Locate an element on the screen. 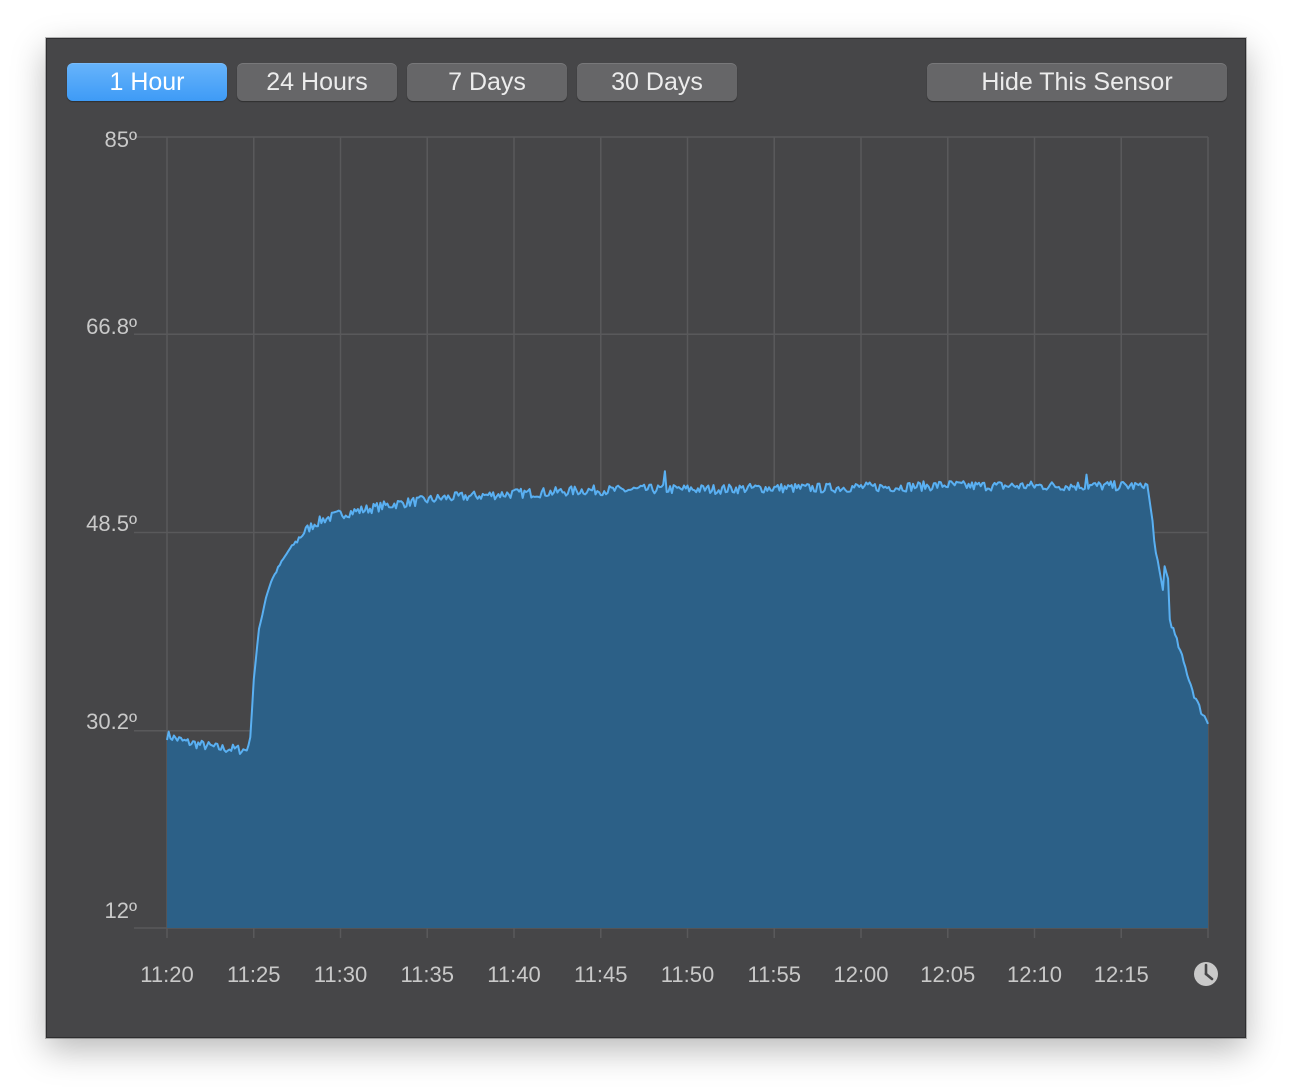 The height and width of the screenshot is (1092, 1292). x-tick-label: 12:05 is located at coordinates (947, 974).